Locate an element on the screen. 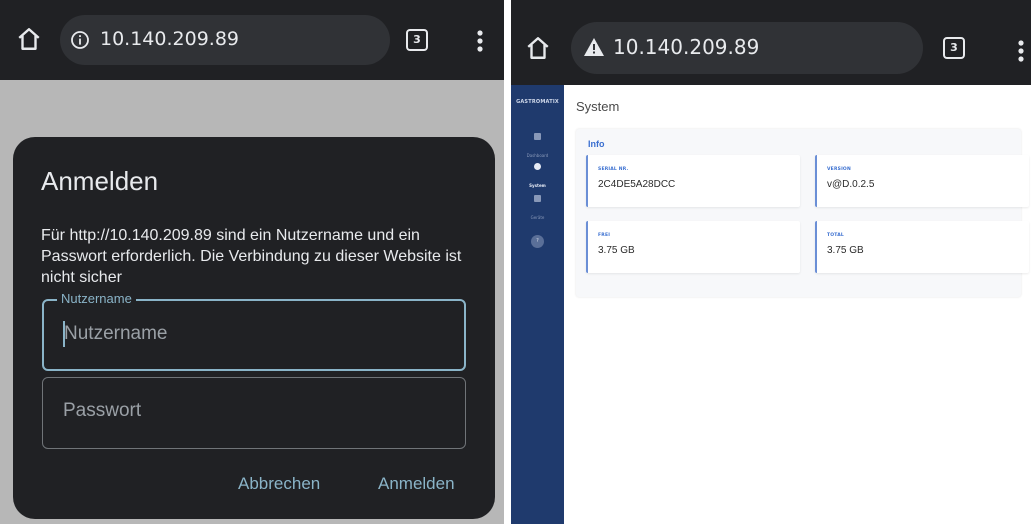 This screenshot has height=524, width=1031. cancel-button: Abbrechen is located at coordinates (279, 484).